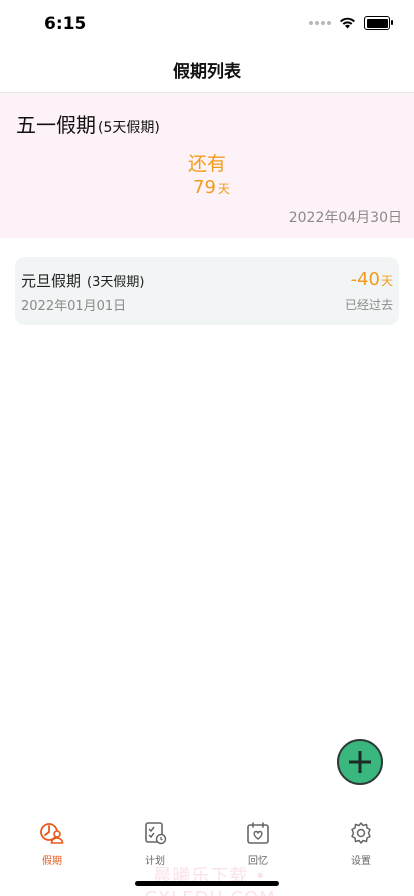 The image size is (414, 896). I want to click on holiday-status: 已经过去, so click(368, 305).